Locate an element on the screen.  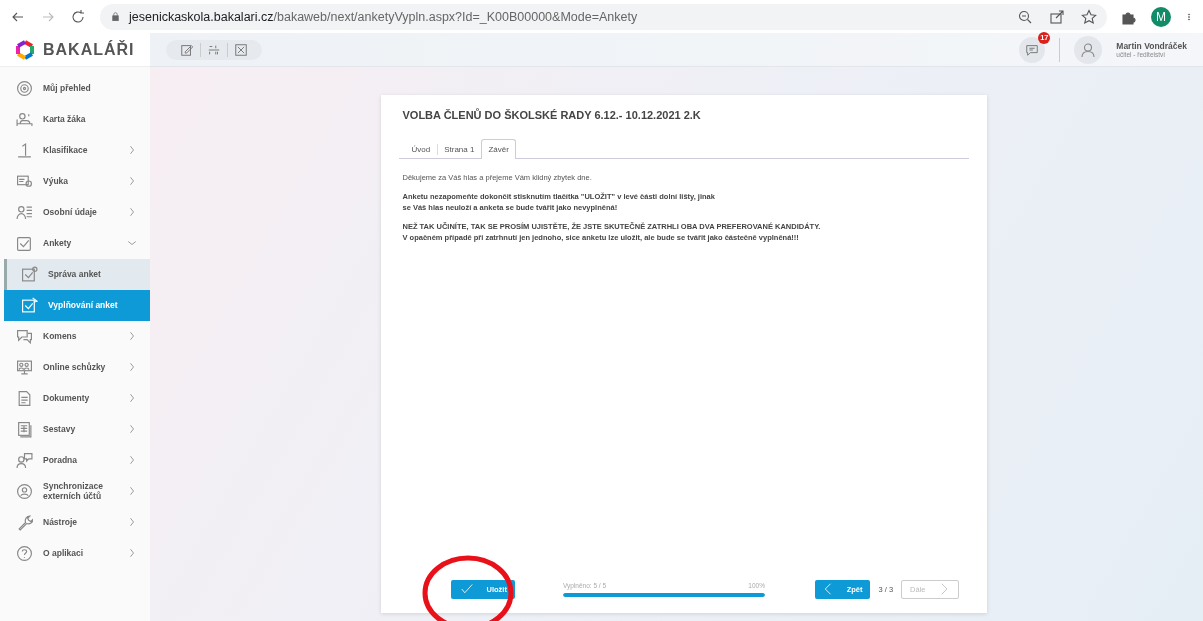
sidebar-subitem: Správa anket is located at coordinates (77, 274).